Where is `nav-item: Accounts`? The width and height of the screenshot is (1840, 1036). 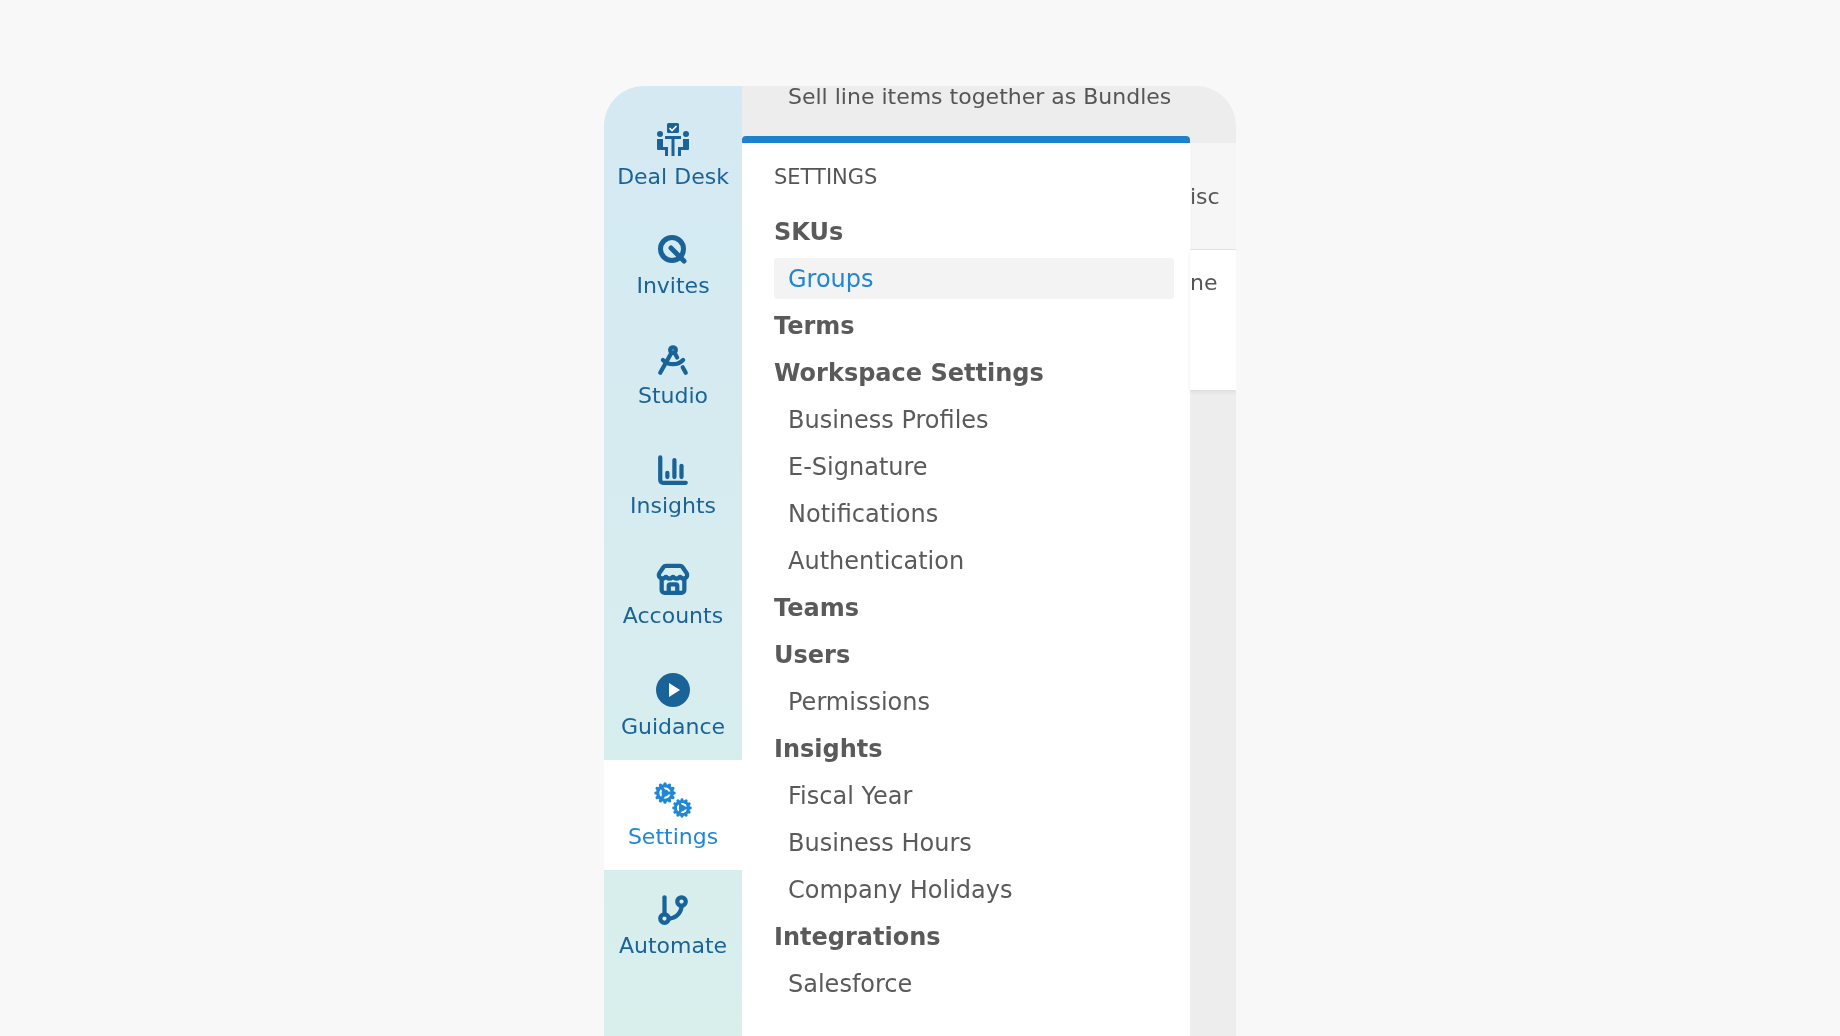
nav-item: Accounts is located at coordinates (673, 595).